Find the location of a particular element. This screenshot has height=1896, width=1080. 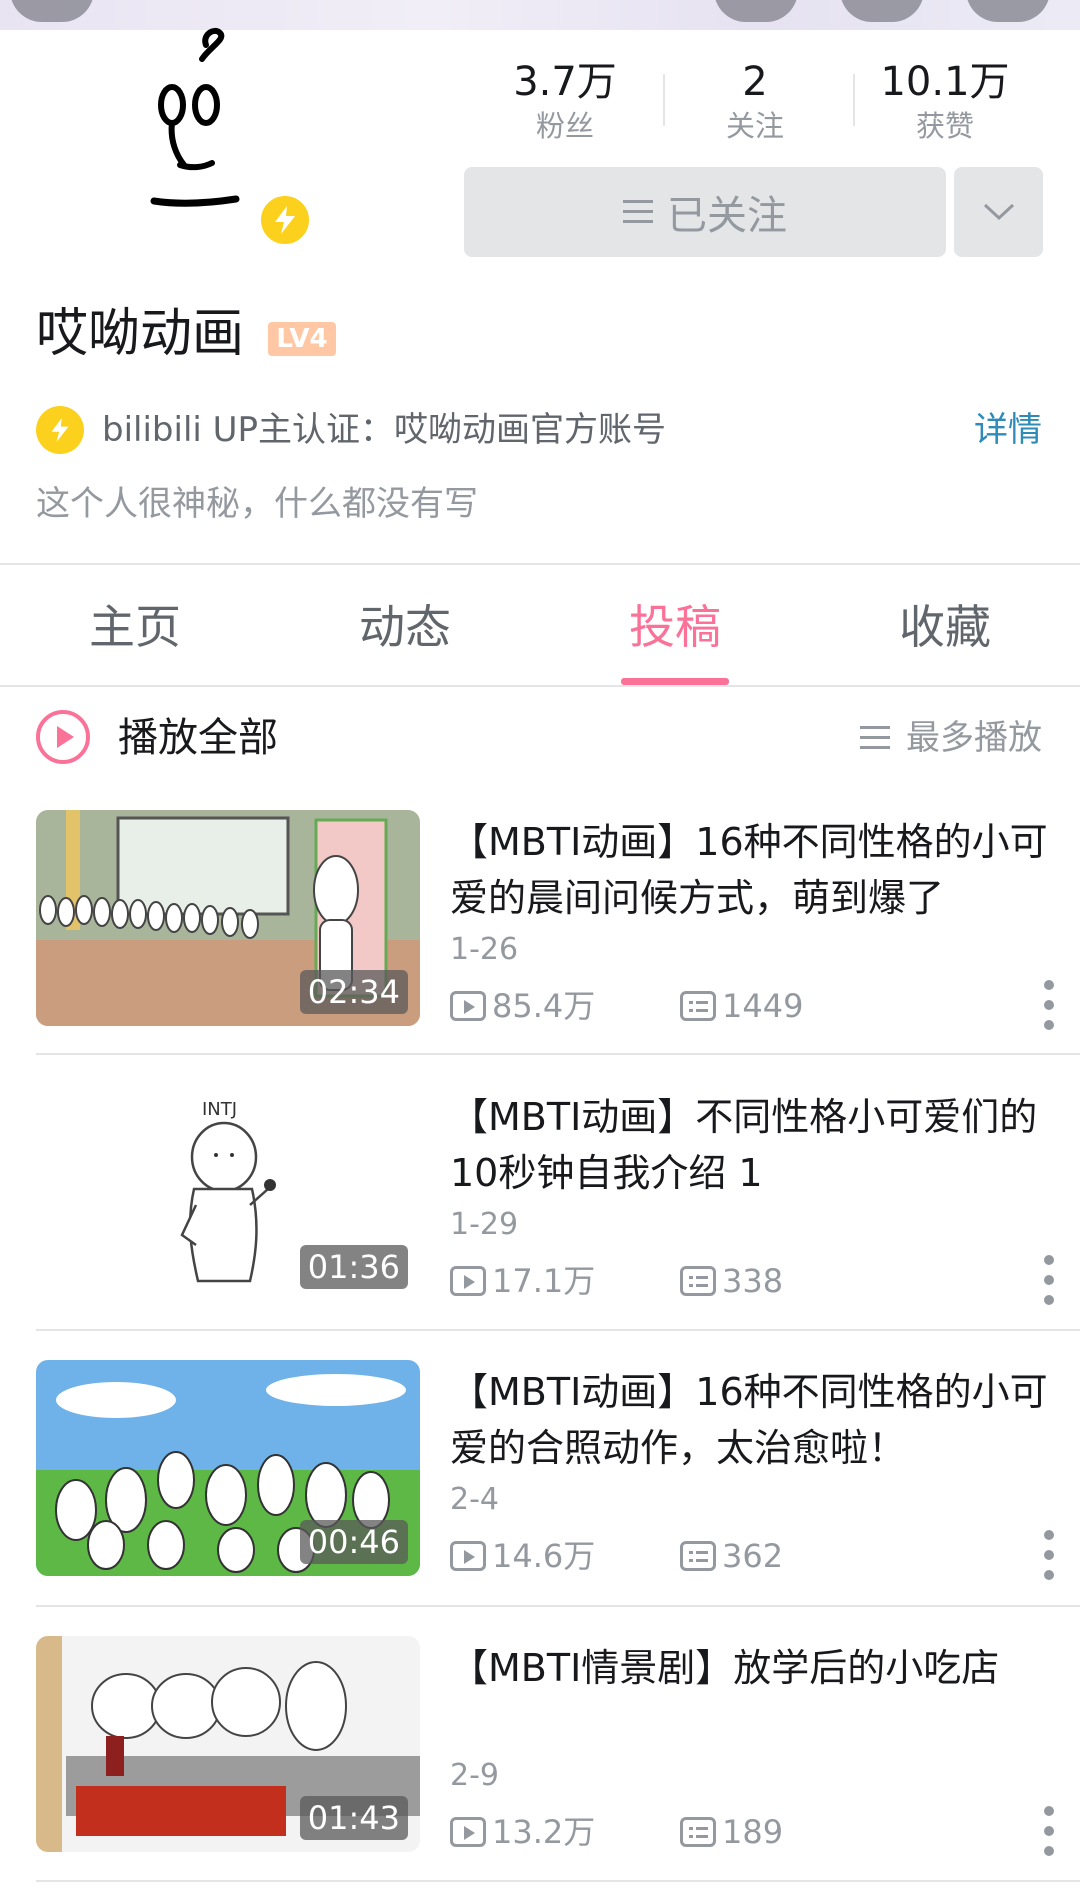

profile-name: 哎呦动画 is located at coordinates (140, 334).